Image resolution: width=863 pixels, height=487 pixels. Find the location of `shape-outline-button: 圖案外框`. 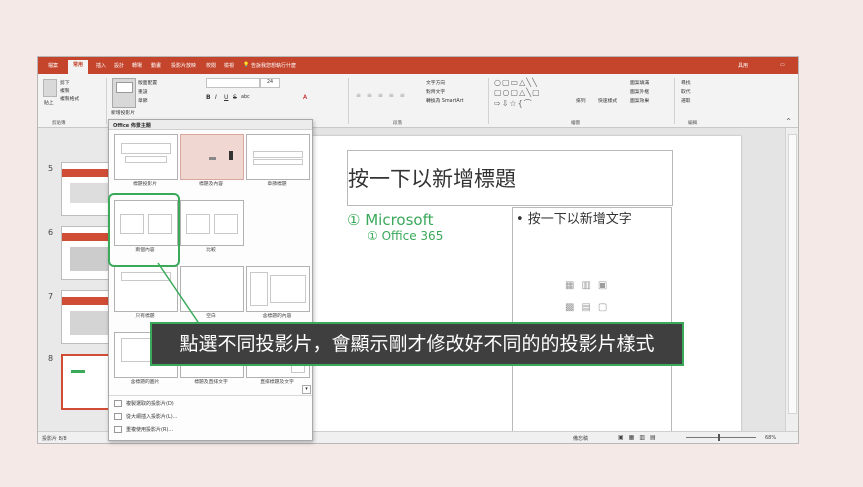

shape-outline-button: 圖案外框 is located at coordinates (639, 91).